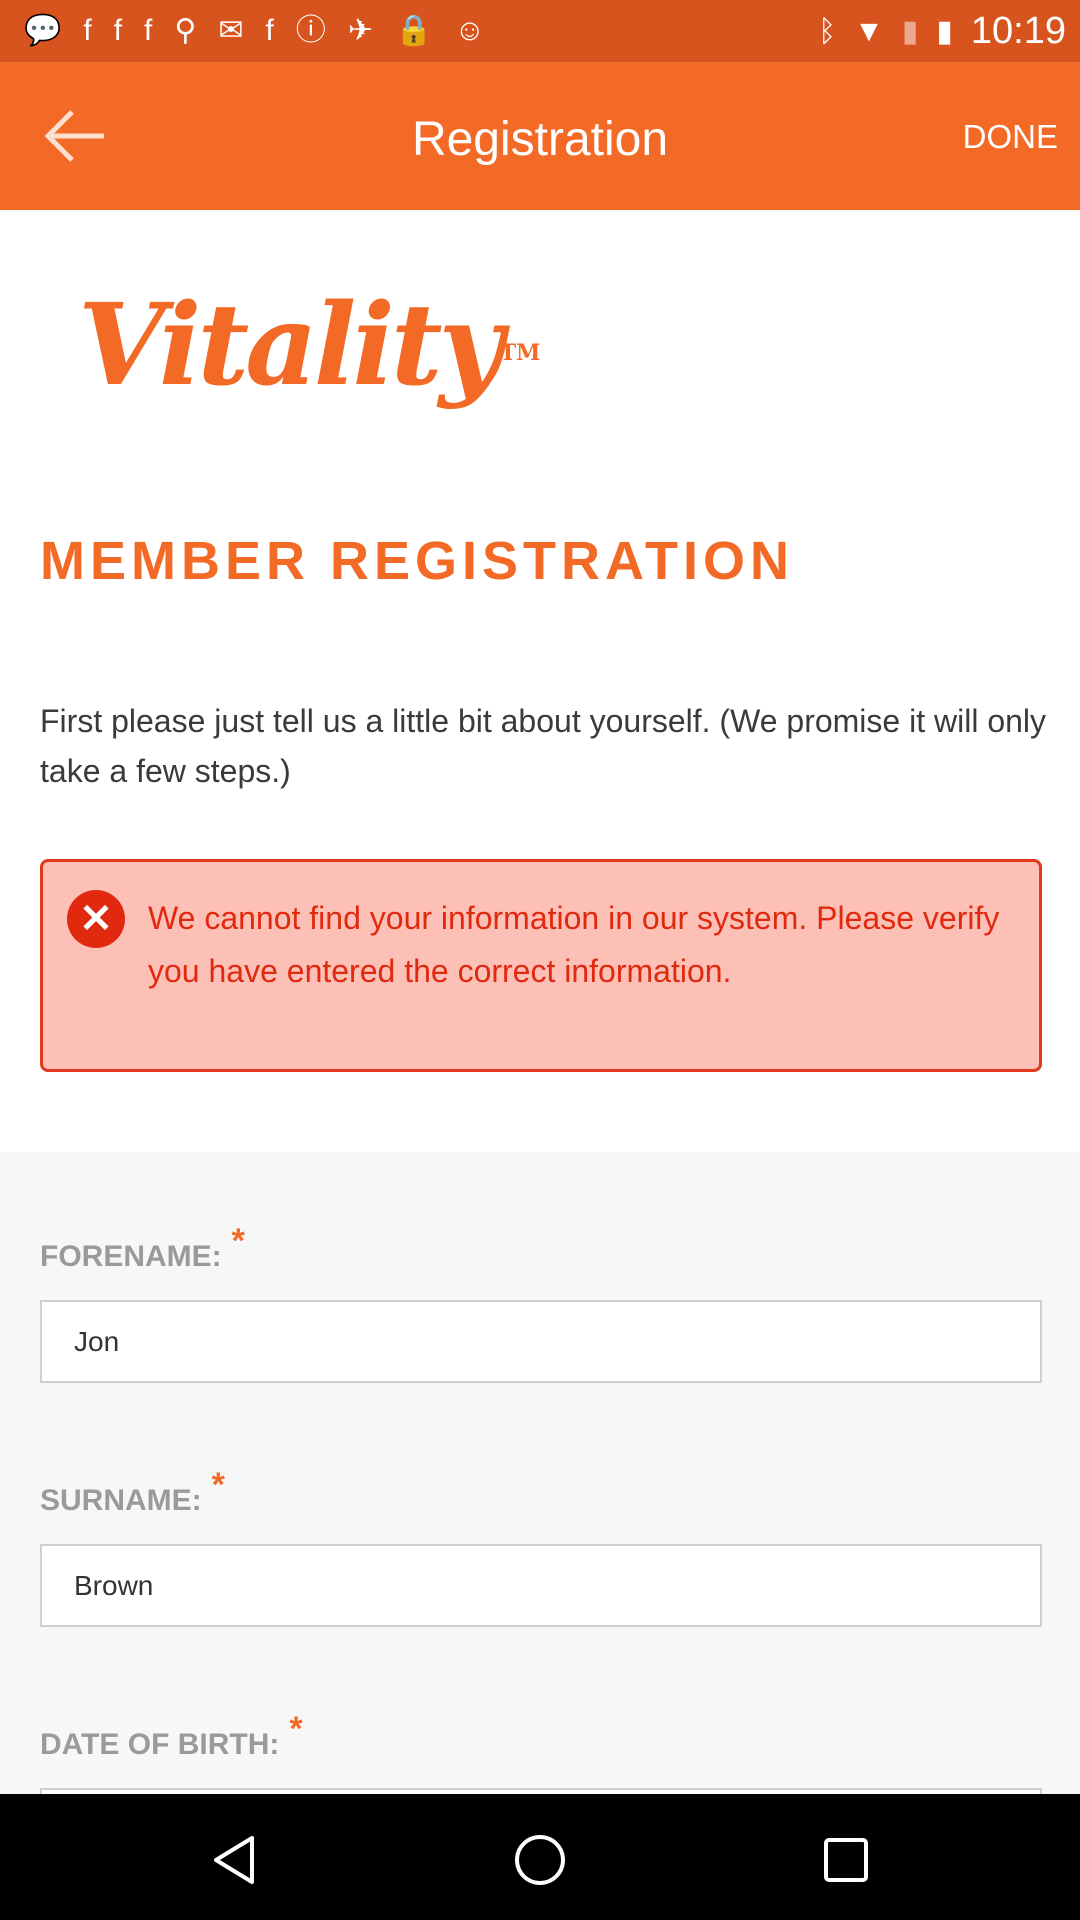 Image resolution: width=1080 pixels, height=1920 pixels. I want to click on lock-icon: 🔒, so click(414, 30).